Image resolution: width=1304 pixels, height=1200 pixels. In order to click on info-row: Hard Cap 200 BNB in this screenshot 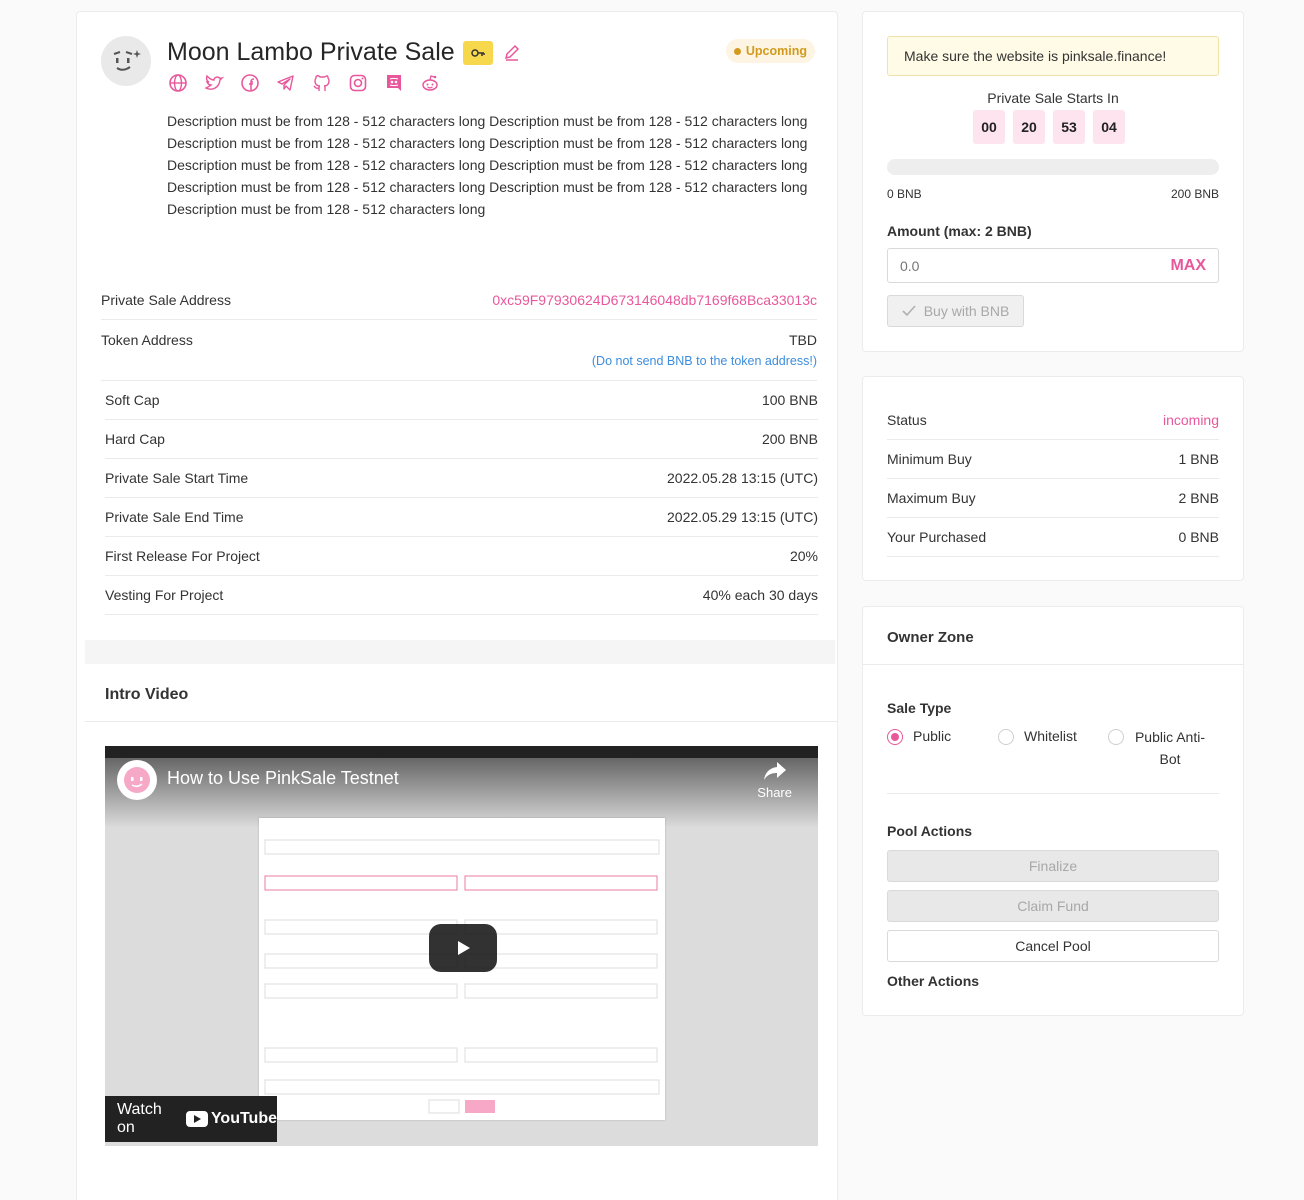, I will do `click(461, 439)`.